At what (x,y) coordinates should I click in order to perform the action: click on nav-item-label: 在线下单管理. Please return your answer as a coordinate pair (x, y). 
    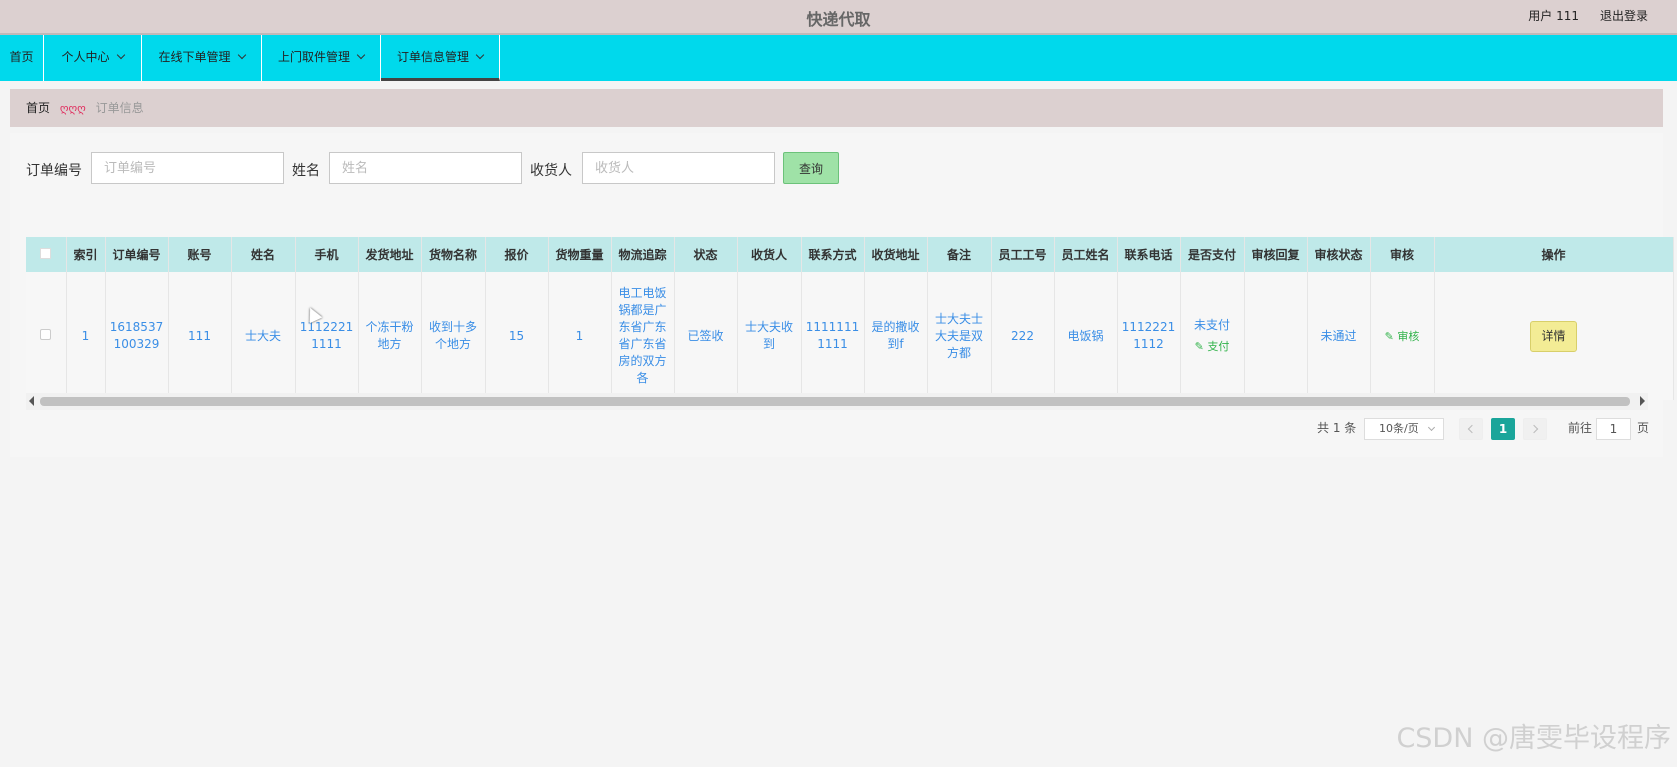
    Looking at the image, I should click on (194, 57).